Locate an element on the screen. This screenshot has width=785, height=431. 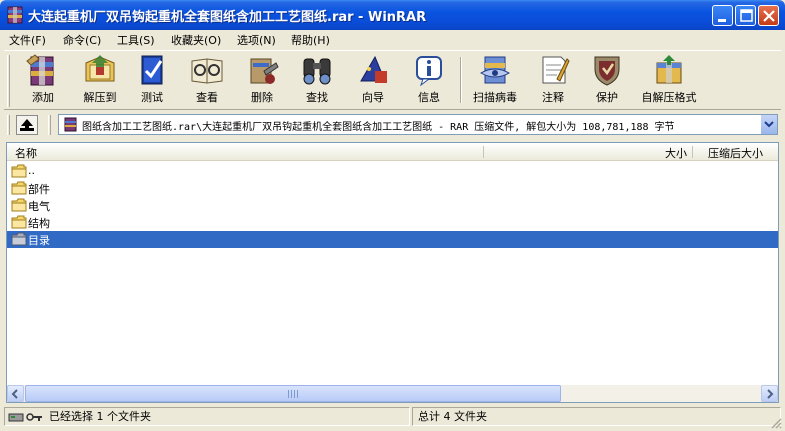
path-dropdown-button is located at coordinates (768, 124).